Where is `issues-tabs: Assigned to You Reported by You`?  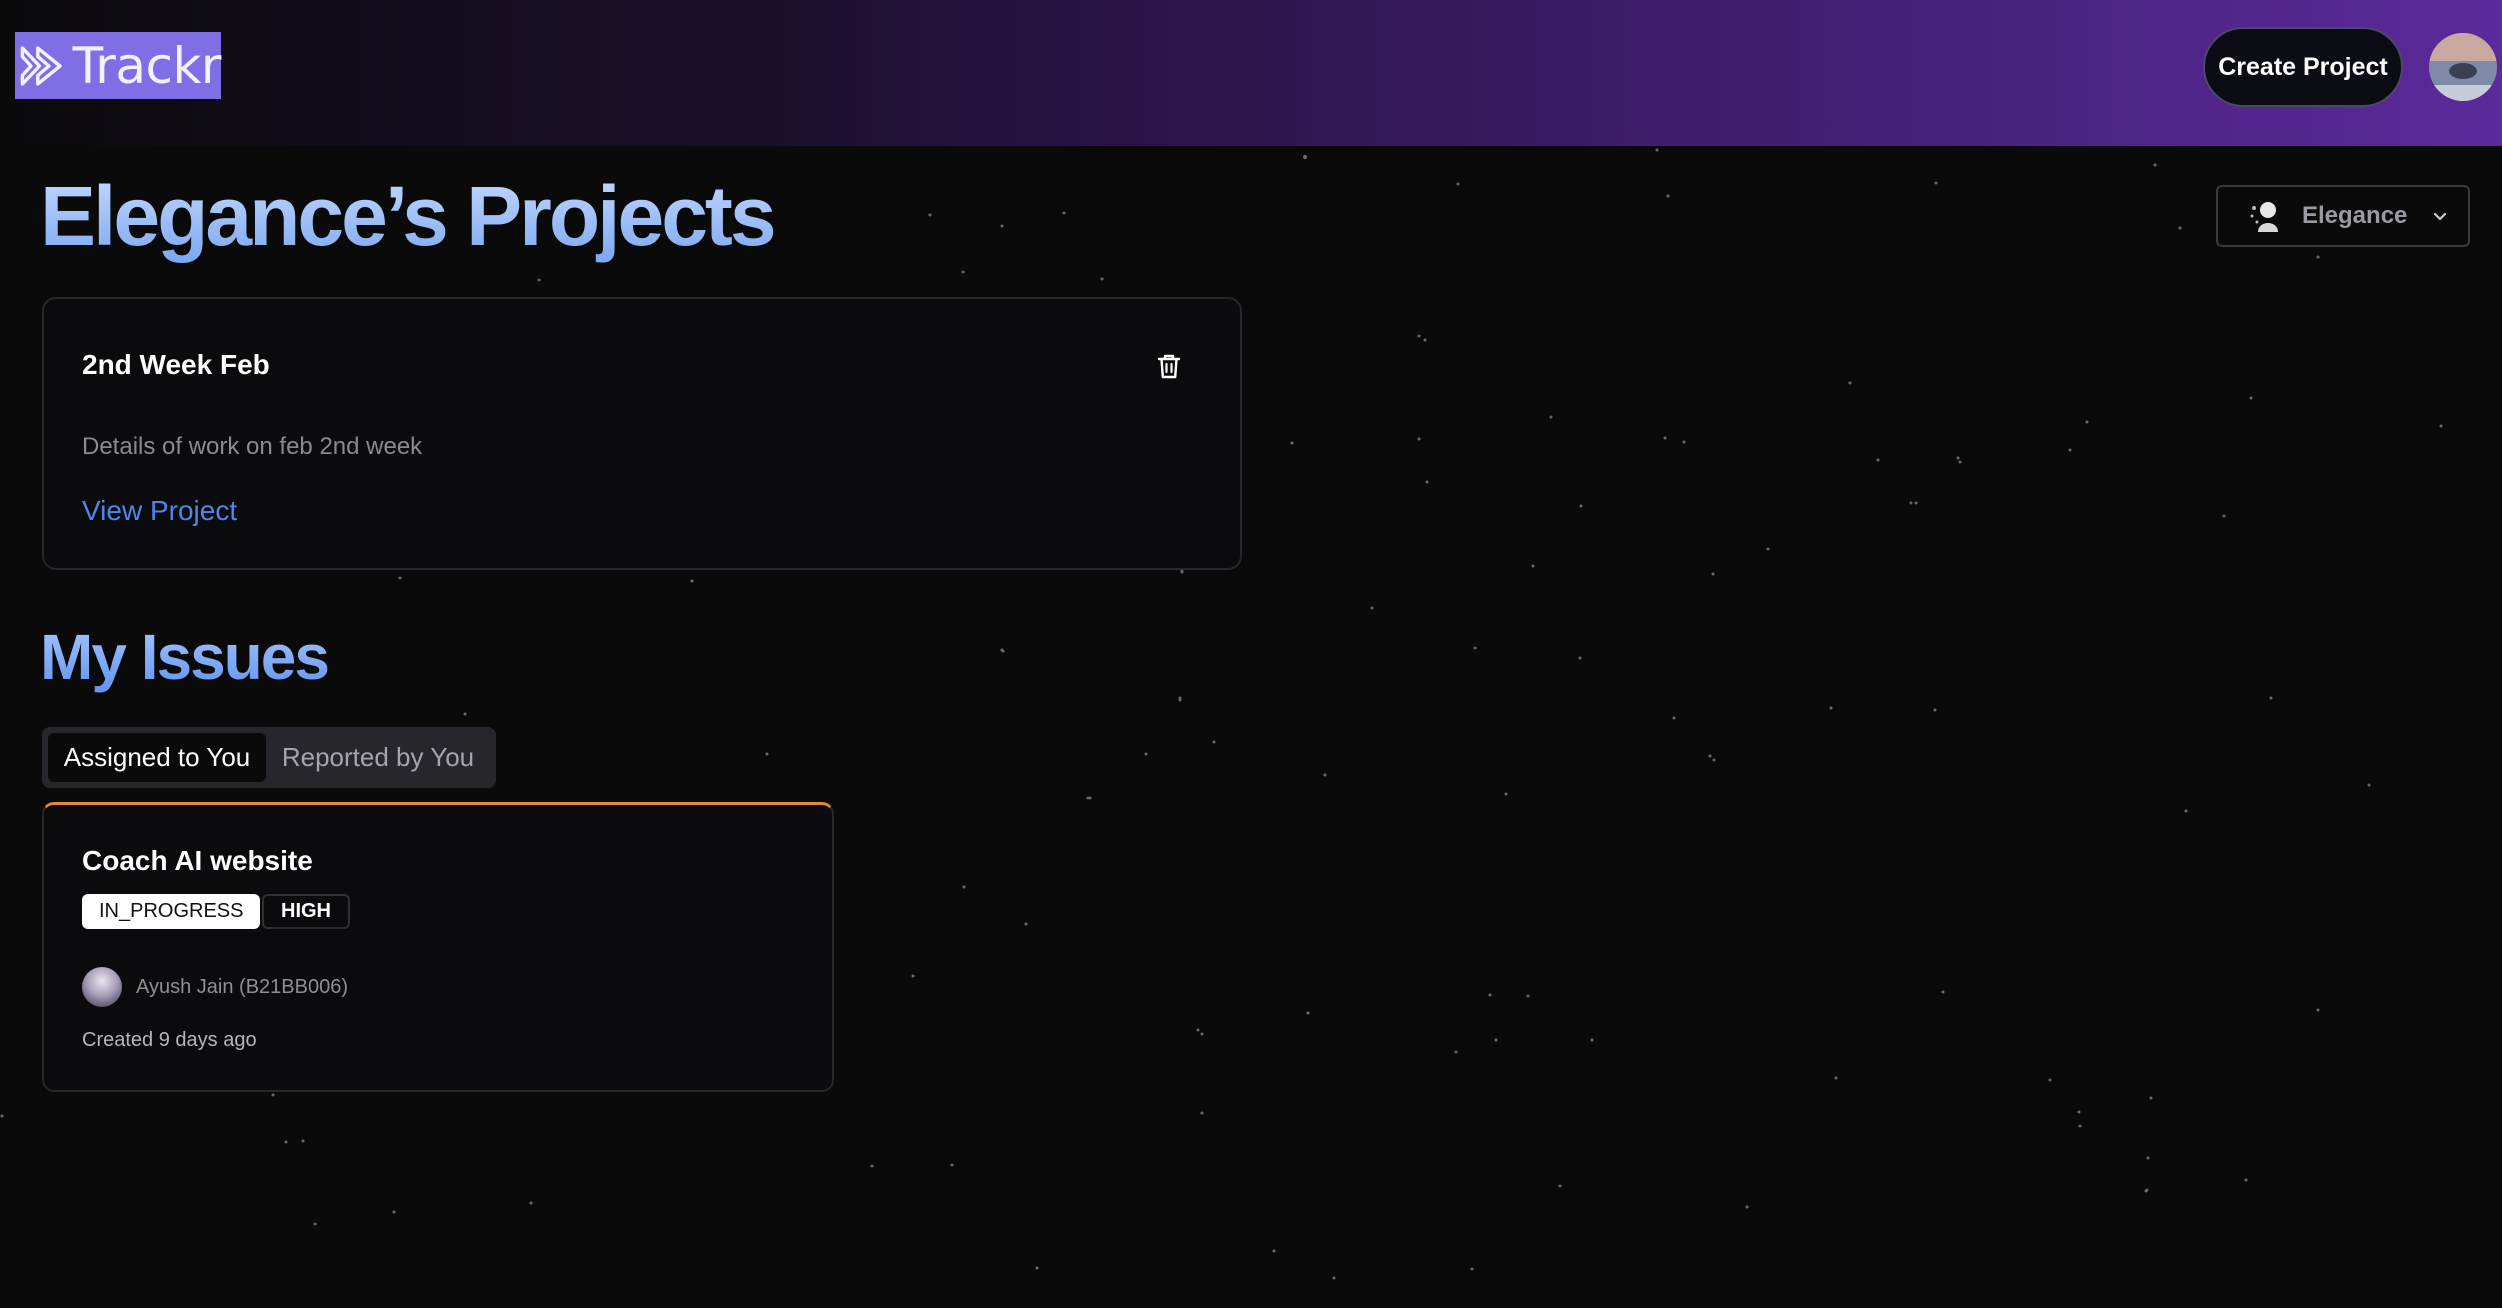
issues-tabs: Assigned to You Reported by You is located at coordinates (269, 757).